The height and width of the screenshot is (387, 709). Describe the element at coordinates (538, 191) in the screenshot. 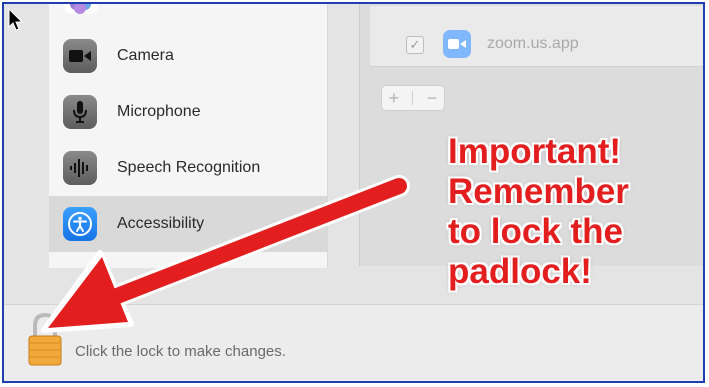

I see `annotation-line: Remember` at that location.